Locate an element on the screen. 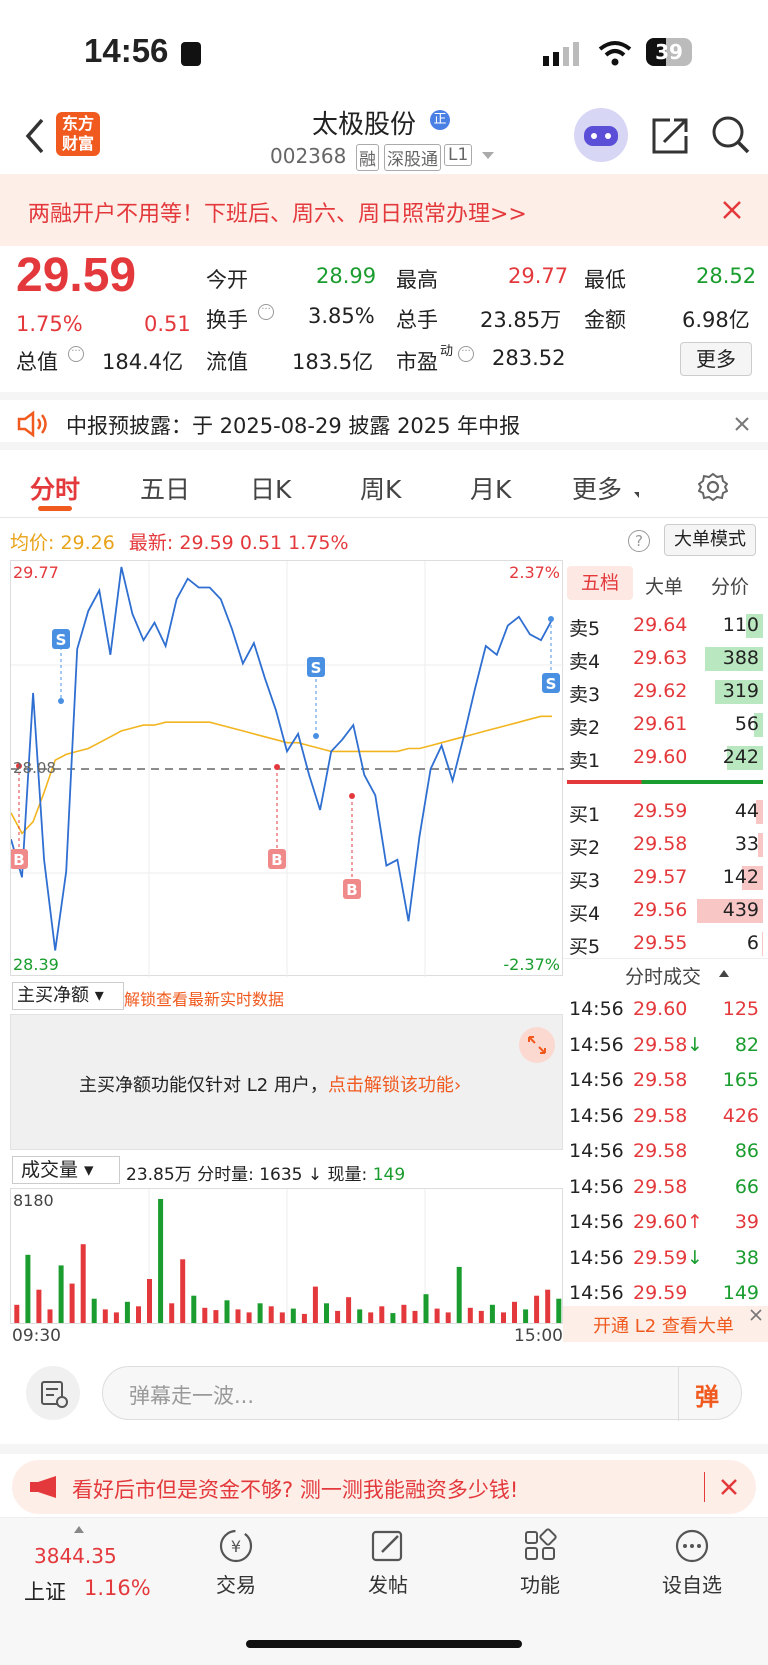  trade-price: 29.59 is located at coordinates (660, 1293).